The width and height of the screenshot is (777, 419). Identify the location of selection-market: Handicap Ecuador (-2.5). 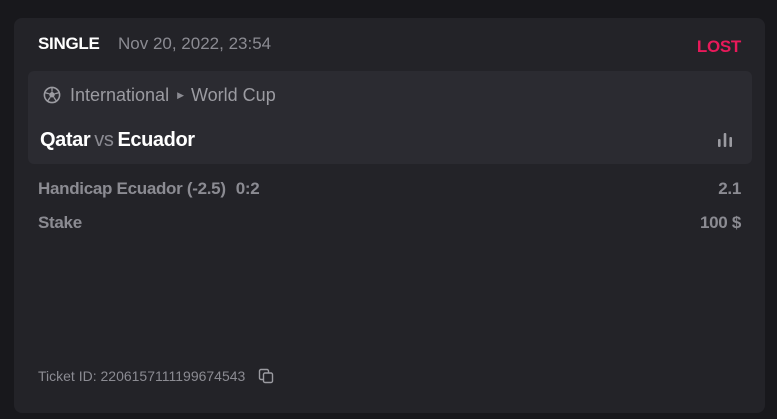
(132, 188).